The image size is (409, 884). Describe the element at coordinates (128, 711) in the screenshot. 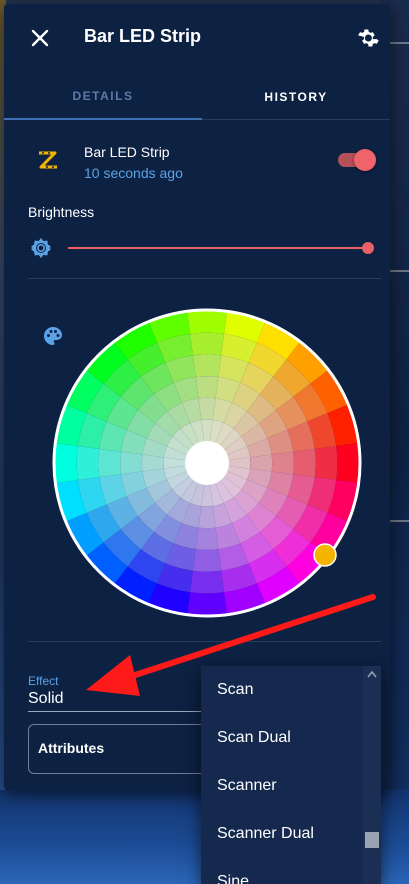

I see `effect-underline` at that location.